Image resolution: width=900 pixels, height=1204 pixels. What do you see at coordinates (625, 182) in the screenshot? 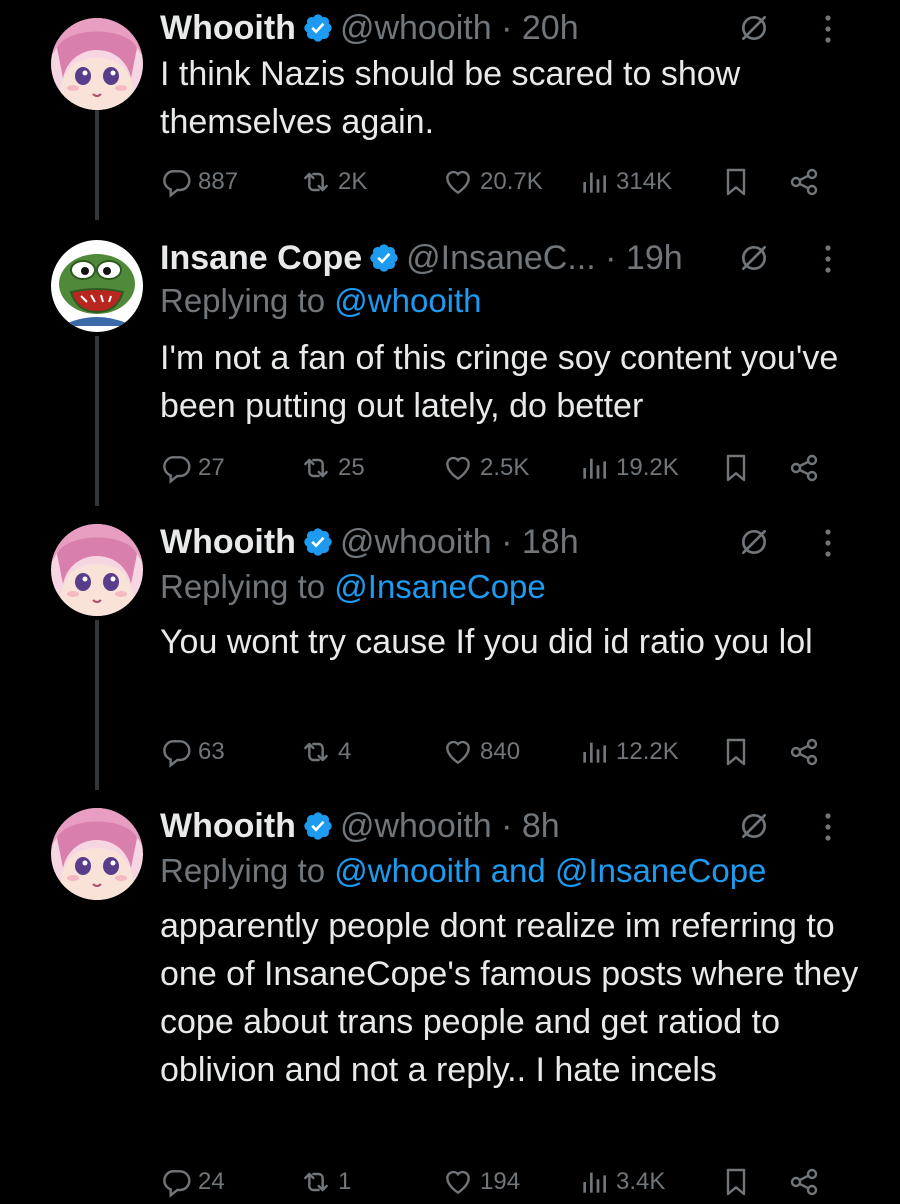
I see `views-button: 314K` at bounding box center [625, 182].